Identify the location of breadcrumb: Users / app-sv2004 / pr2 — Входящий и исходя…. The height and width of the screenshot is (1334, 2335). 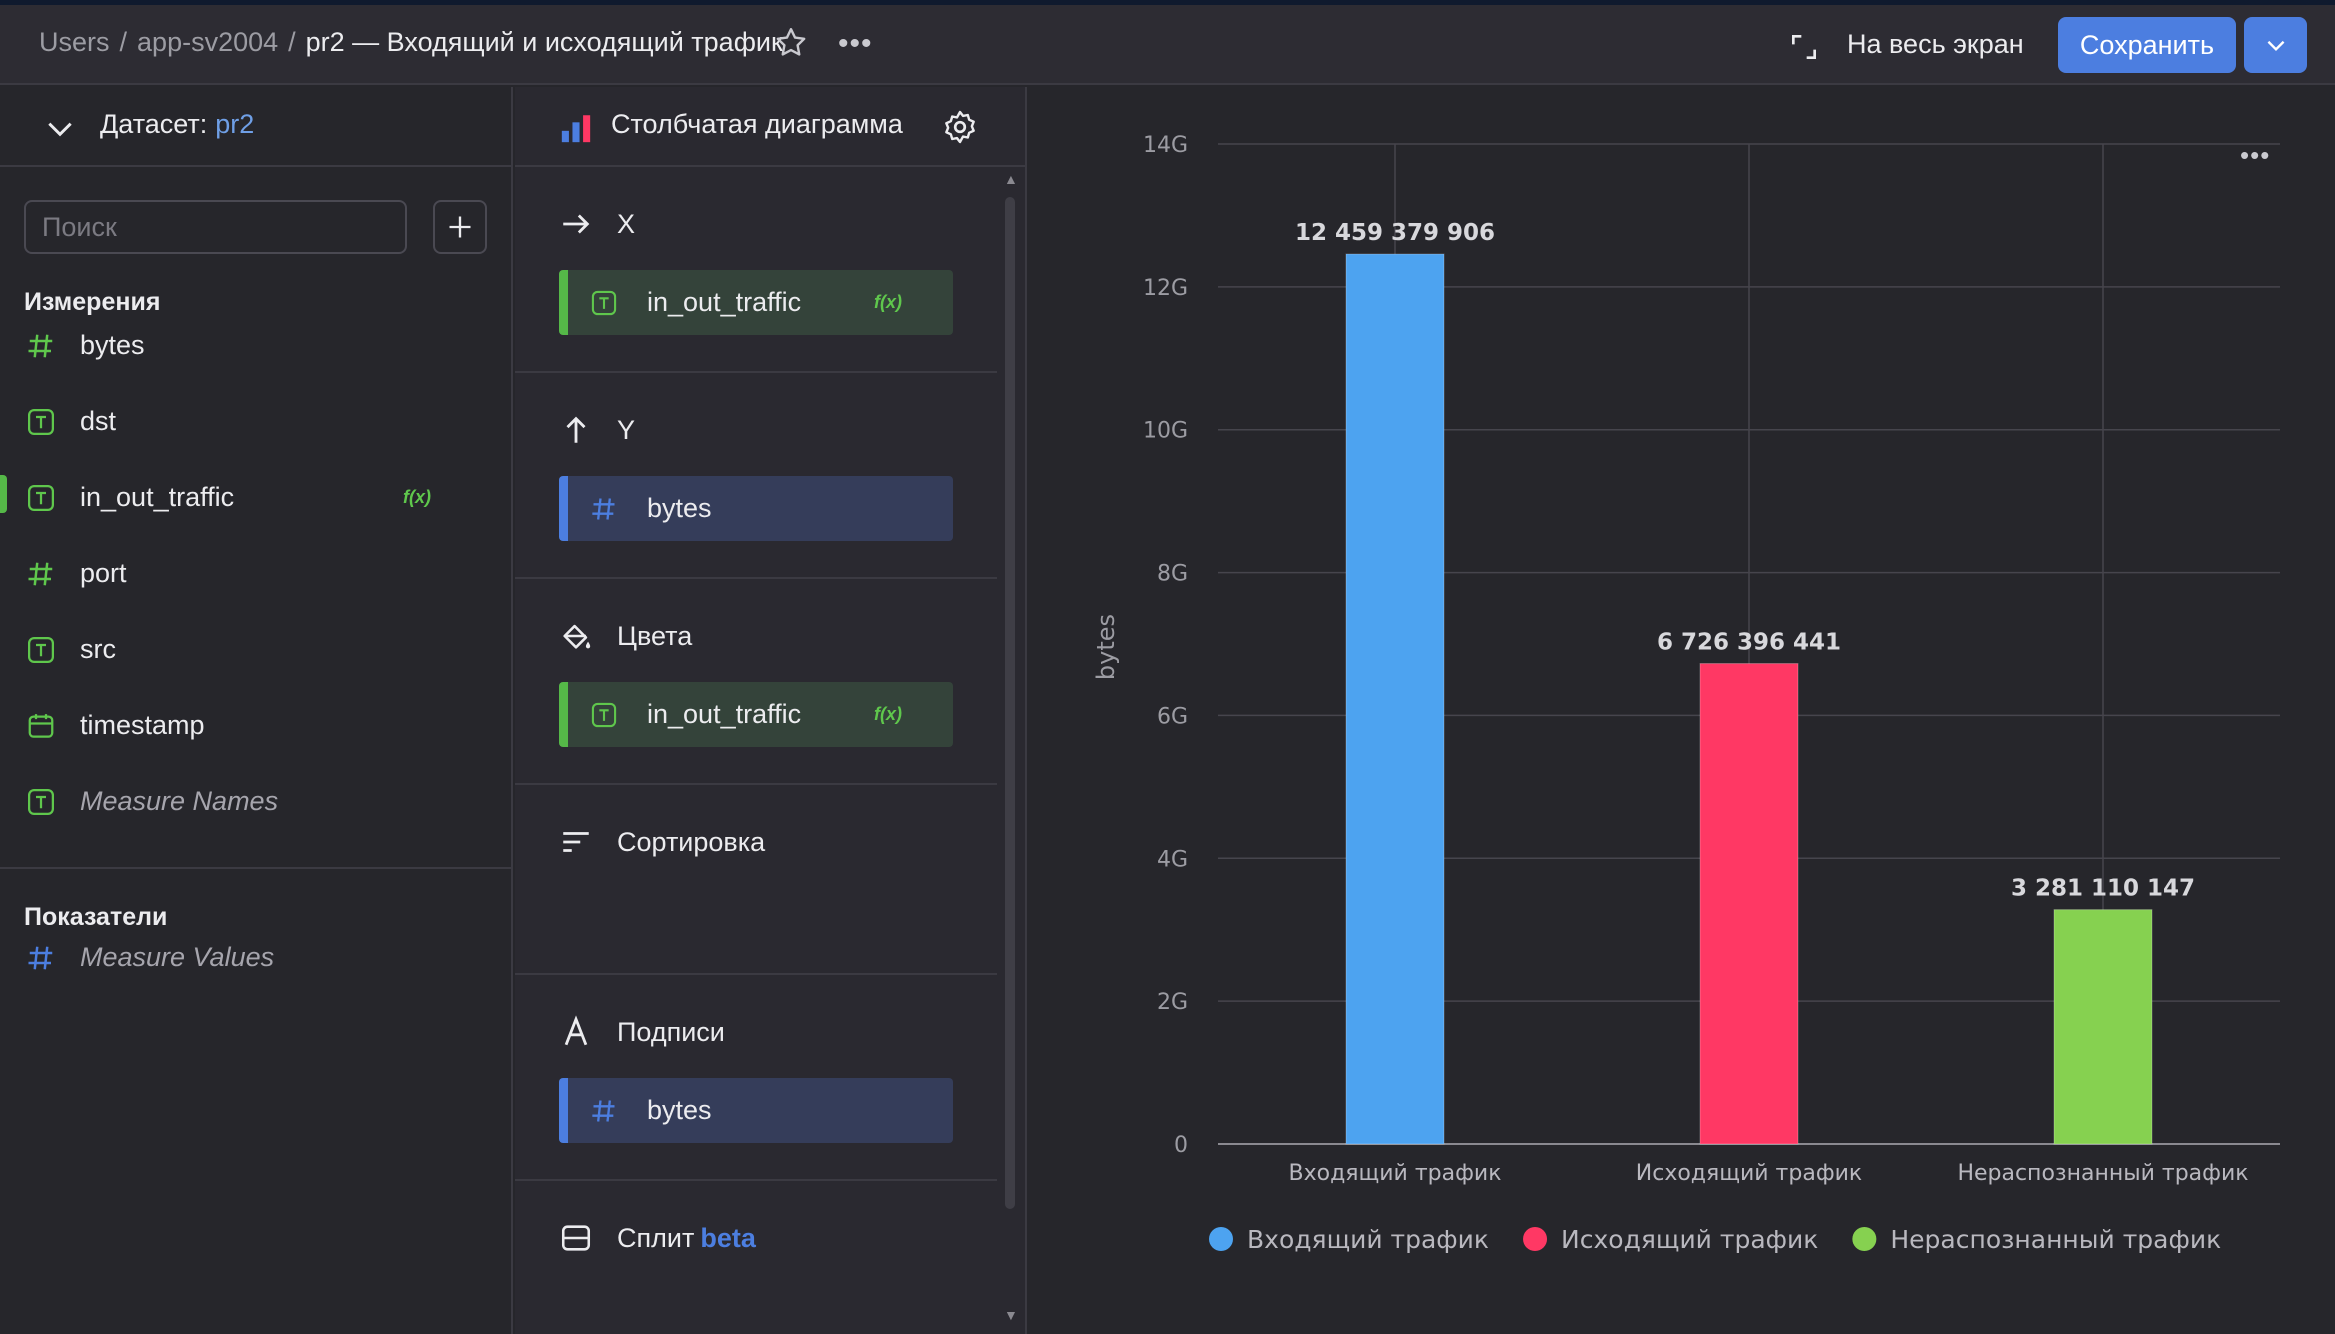
(411, 42).